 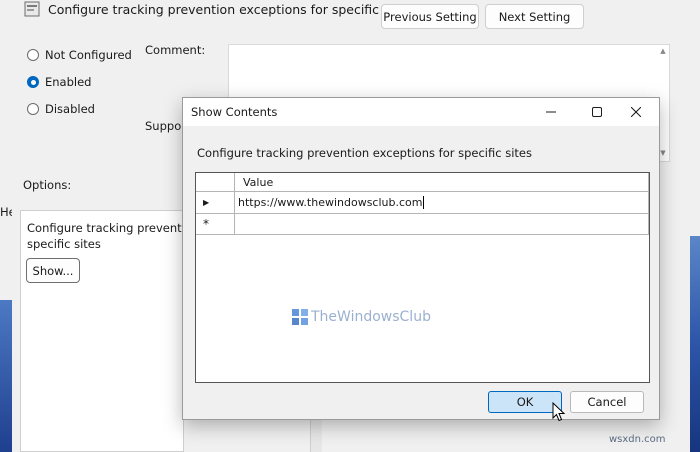 I want to click on grid-value-text: https://www.thewindowsclub.com, so click(x=330, y=202).